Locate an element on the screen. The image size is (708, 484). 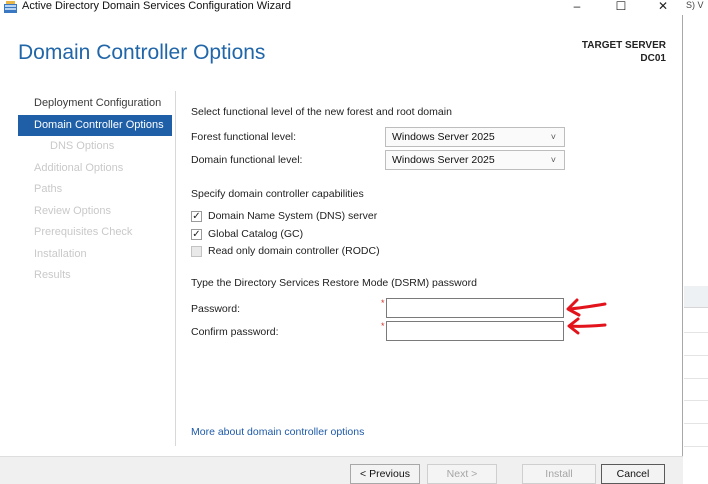
nav-item-review-options: Review Options is located at coordinates (73, 210).